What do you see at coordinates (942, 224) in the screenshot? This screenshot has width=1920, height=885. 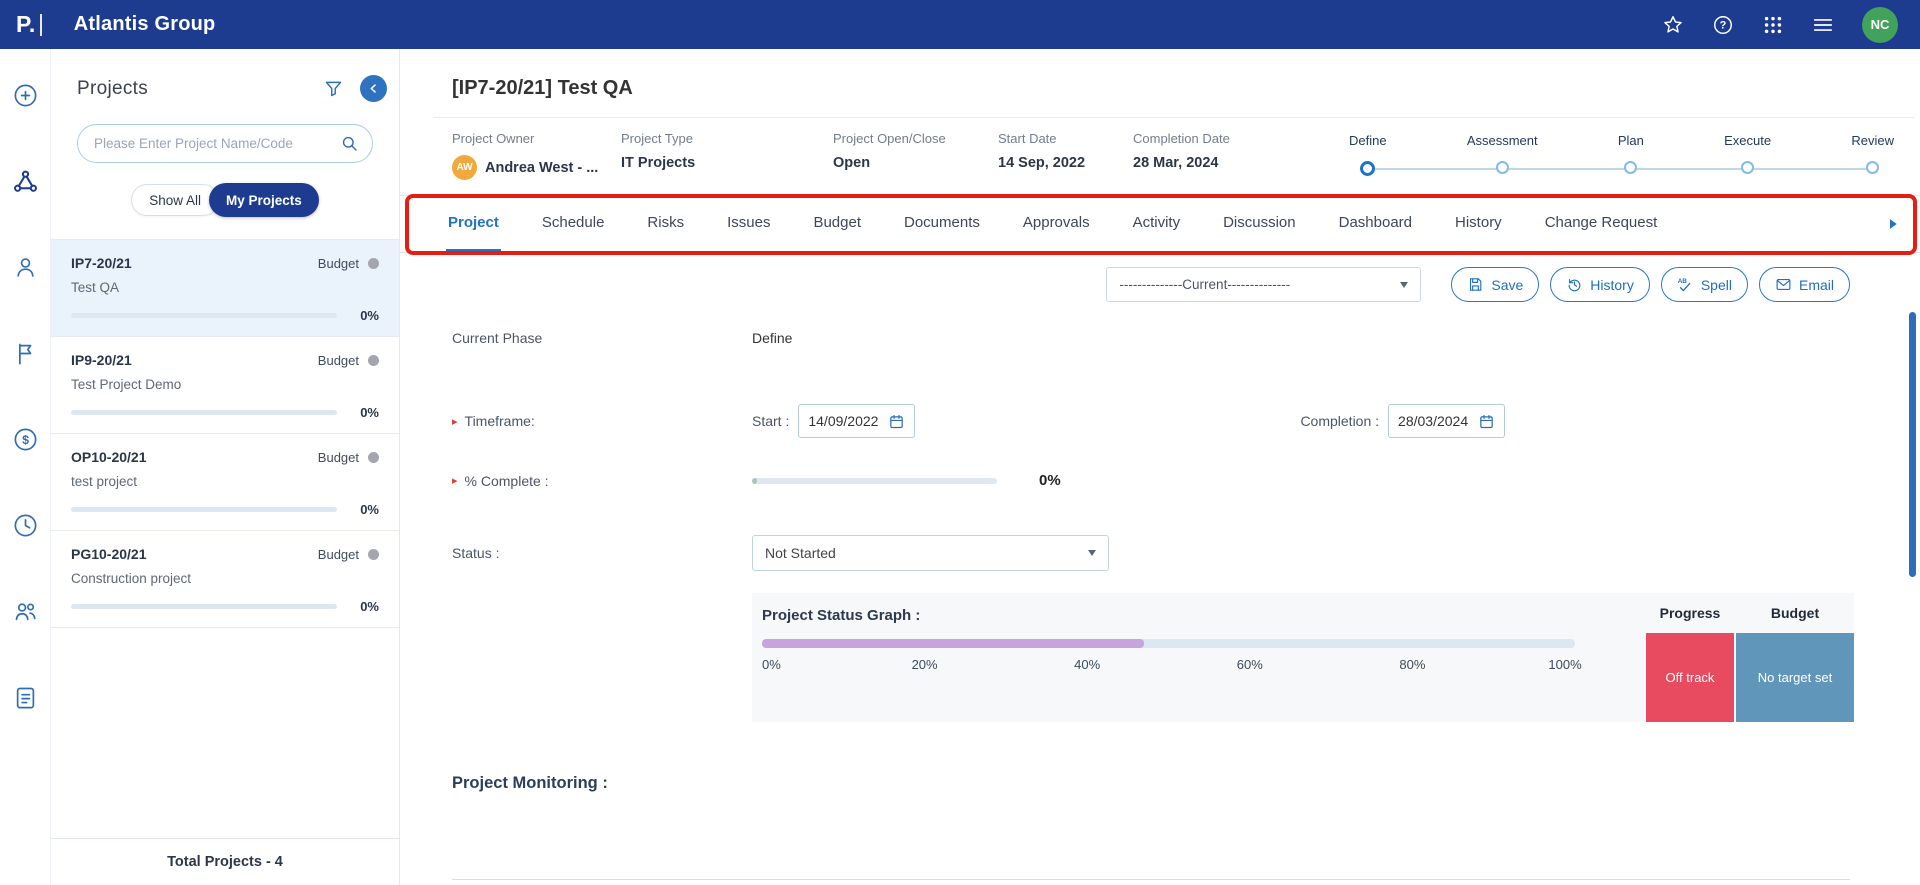 I see `tab: Documents` at bounding box center [942, 224].